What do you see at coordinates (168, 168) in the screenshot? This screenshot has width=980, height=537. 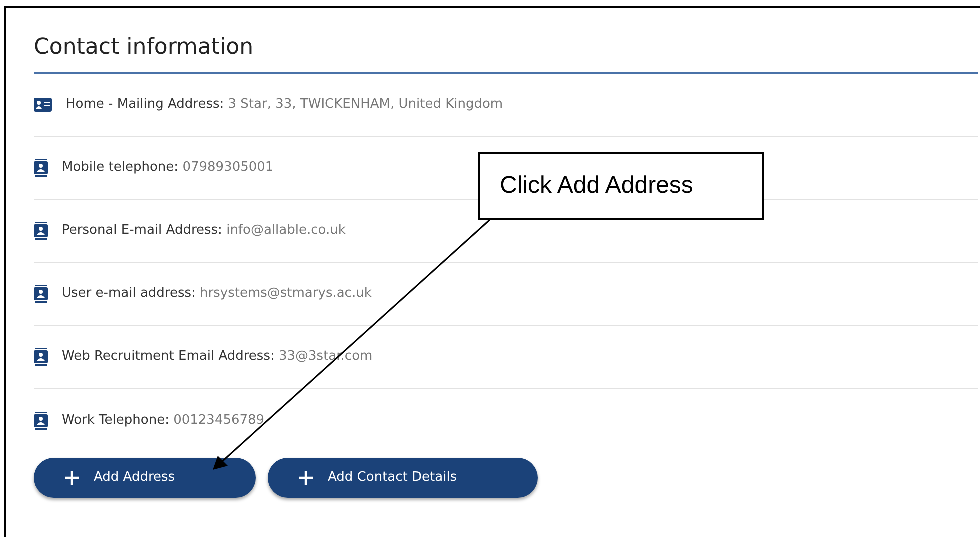 I see `contact-detail-text: Mobile telephone: 07989305001` at bounding box center [168, 168].